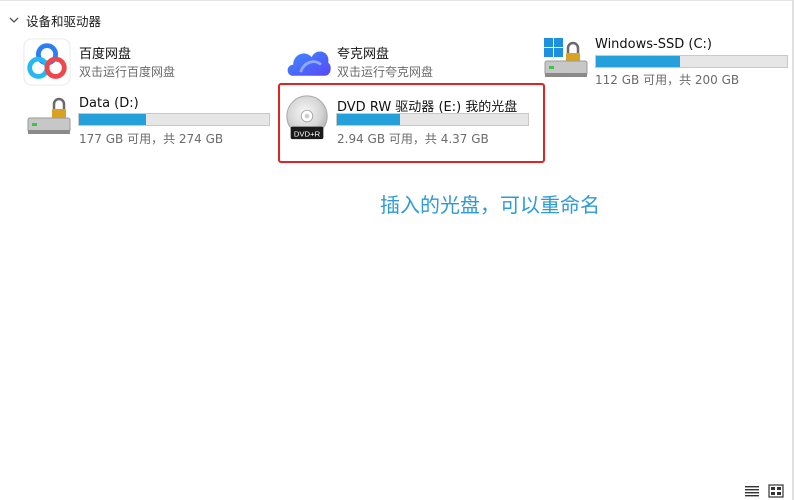 The width and height of the screenshot is (794, 500). I want to click on storage-space-text: 112 GB 可用，共 200 GB, so click(667, 80).